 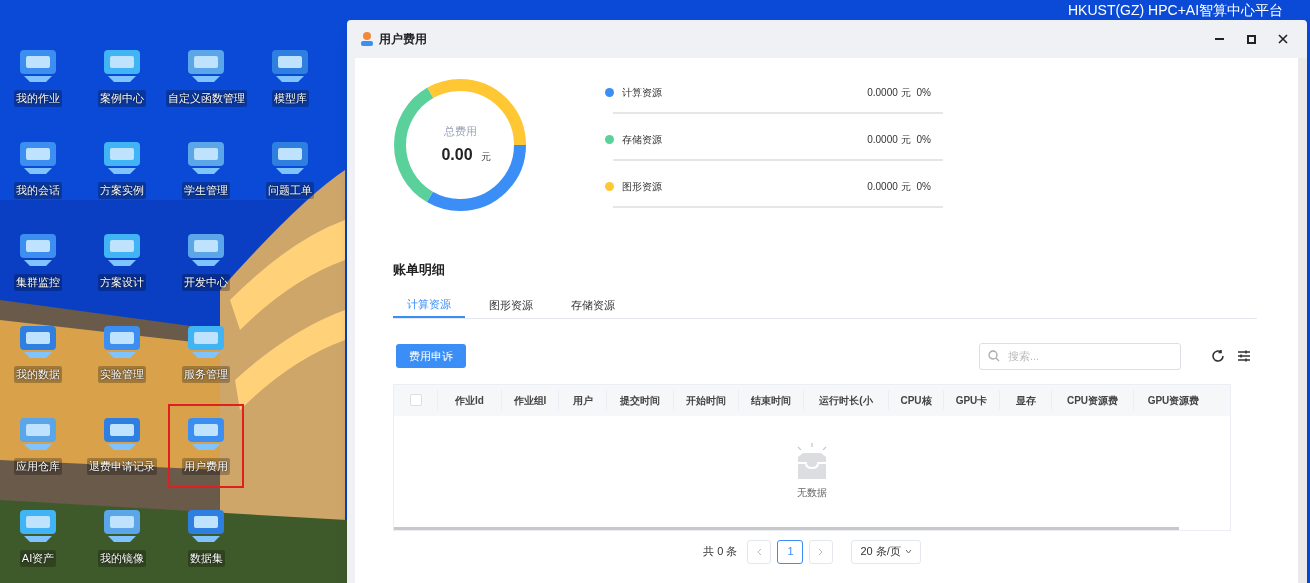 I want to click on icon-label: 问题工单, so click(x=290, y=190).